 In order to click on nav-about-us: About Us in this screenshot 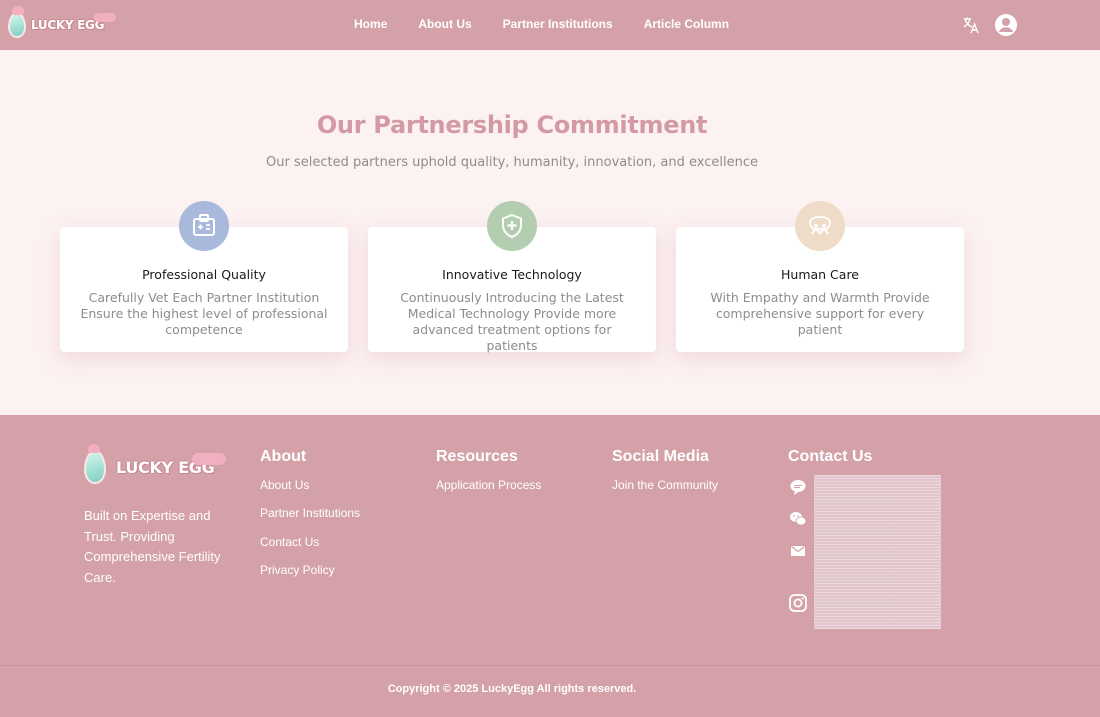, I will do `click(444, 24)`.